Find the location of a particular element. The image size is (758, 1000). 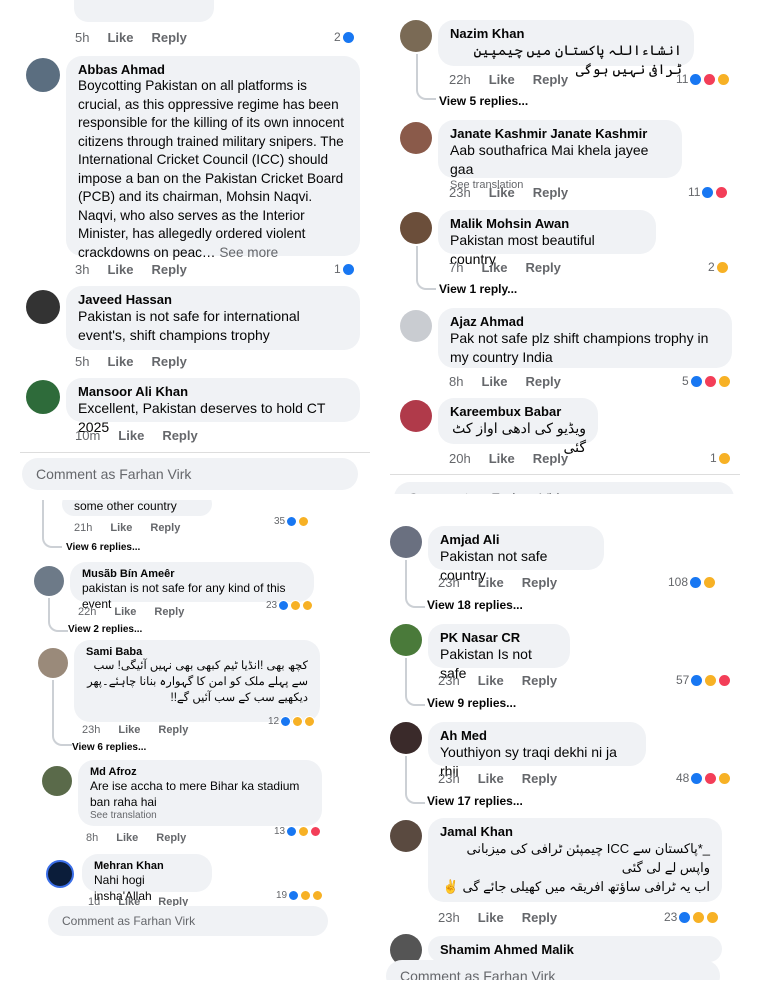

commenter-name: Ah Med is located at coordinates (537, 735).